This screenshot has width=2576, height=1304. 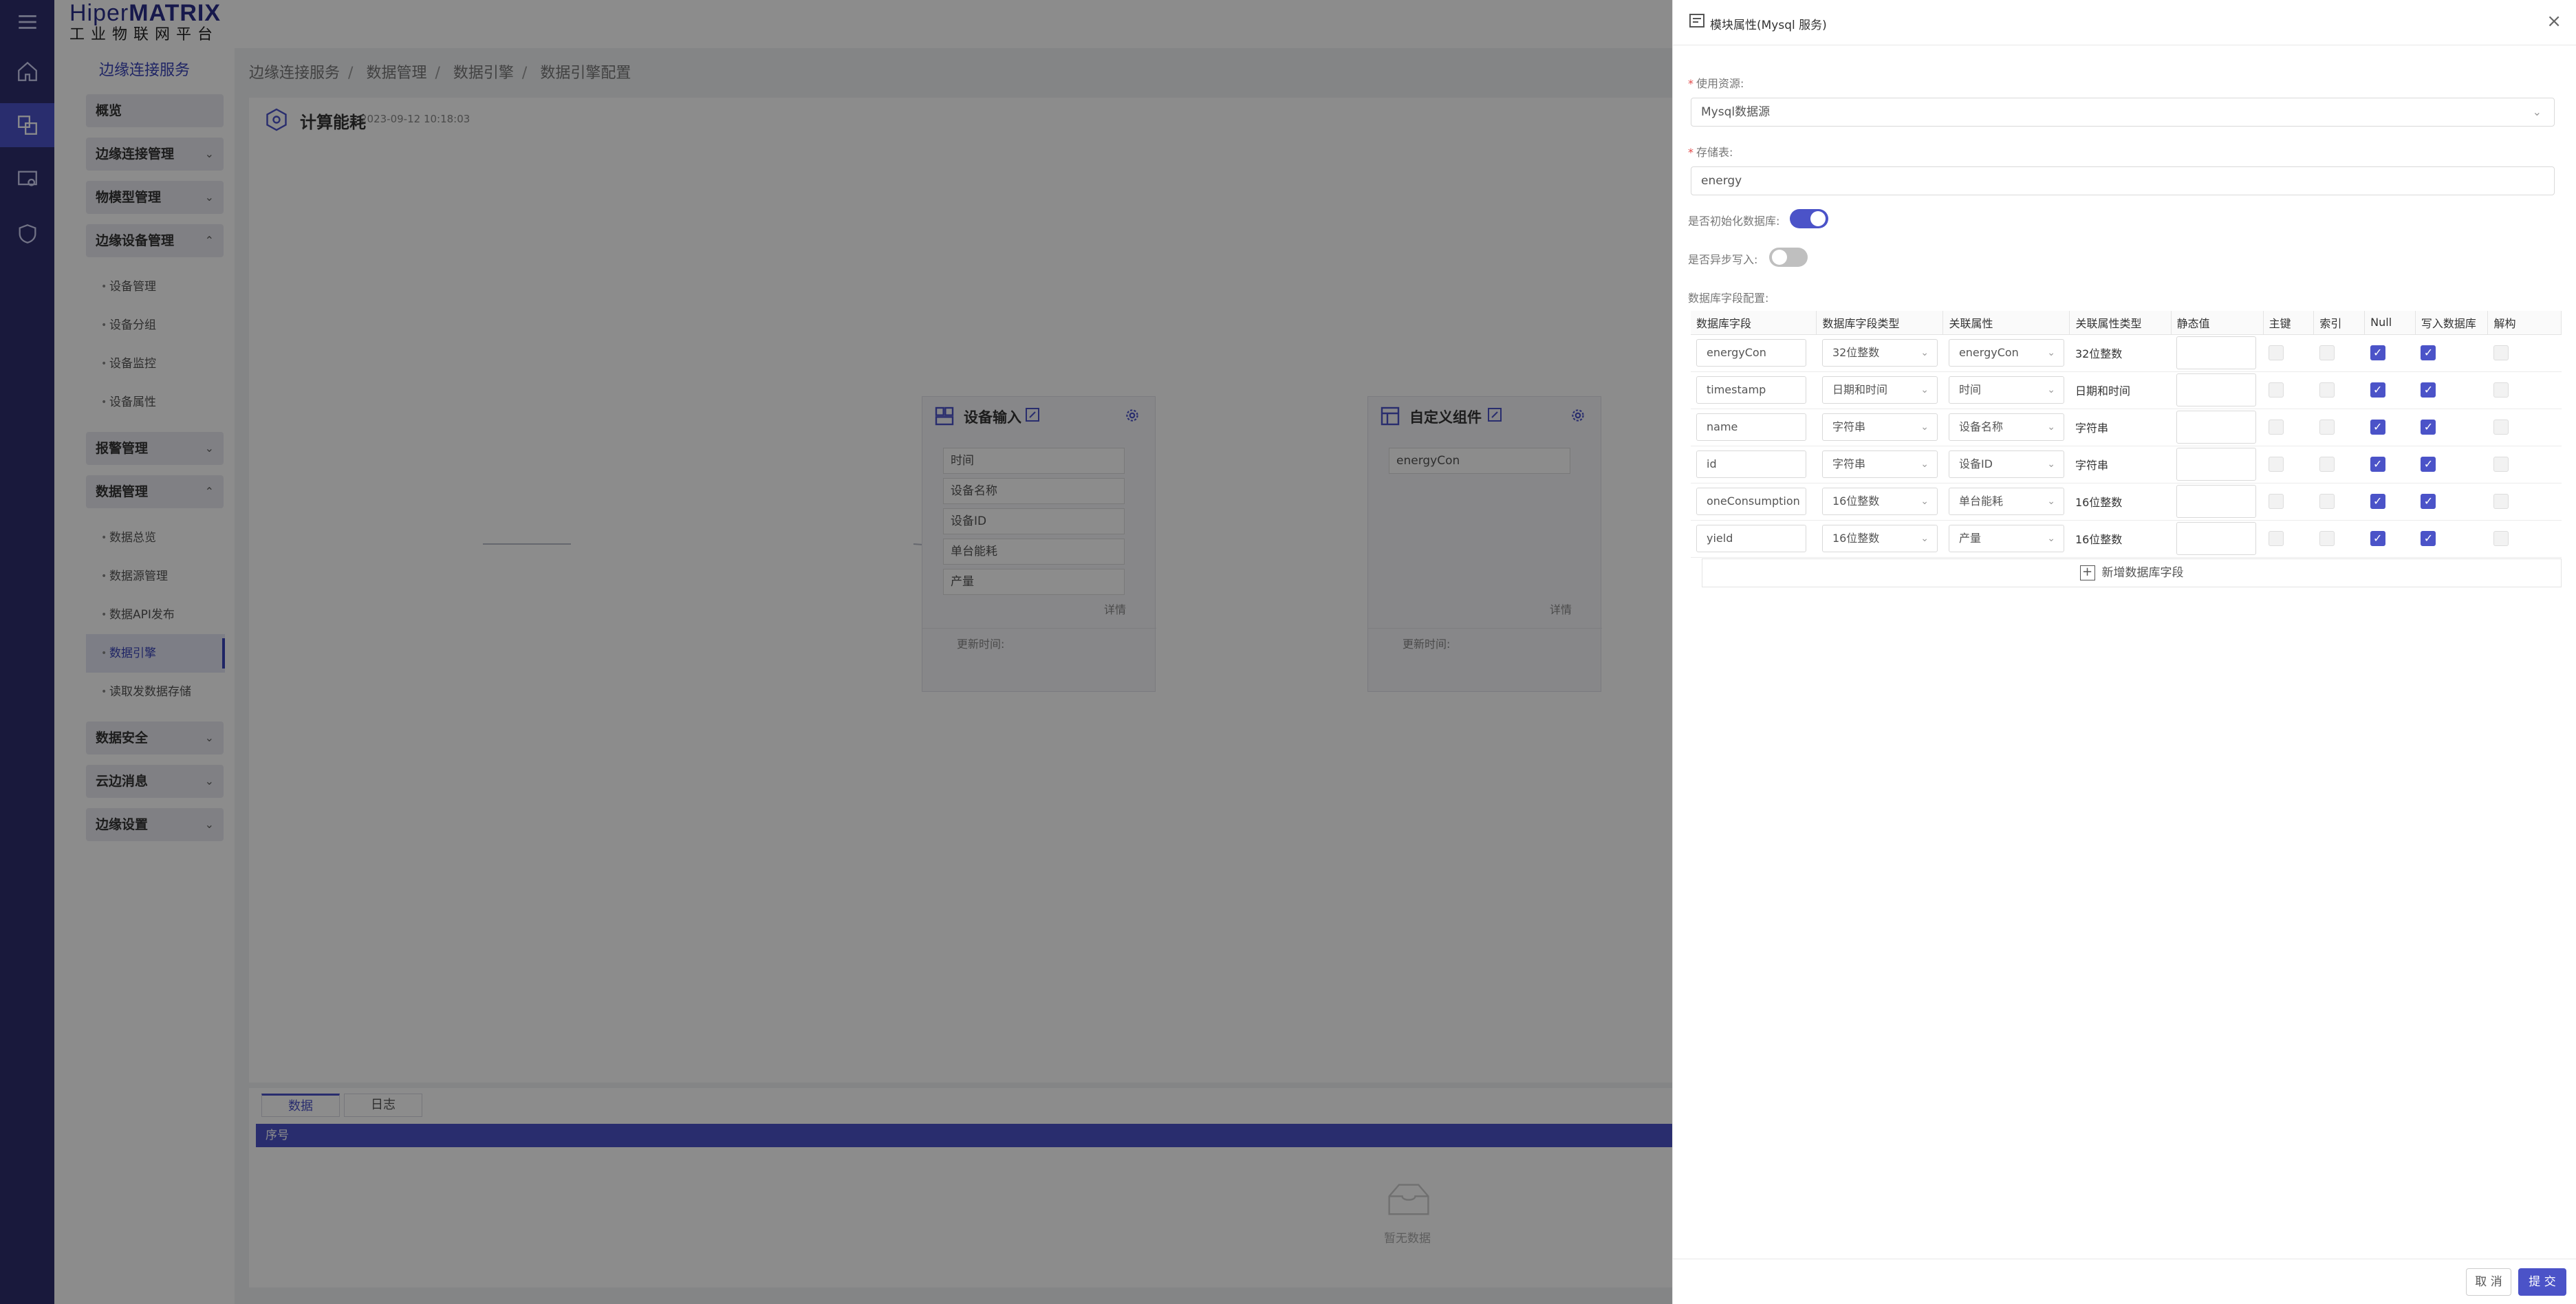 What do you see at coordinates (2006, 427) in the screenshot?
I see `attr-select: 设备名称 ⌄` at bounding box center [2006, 427].